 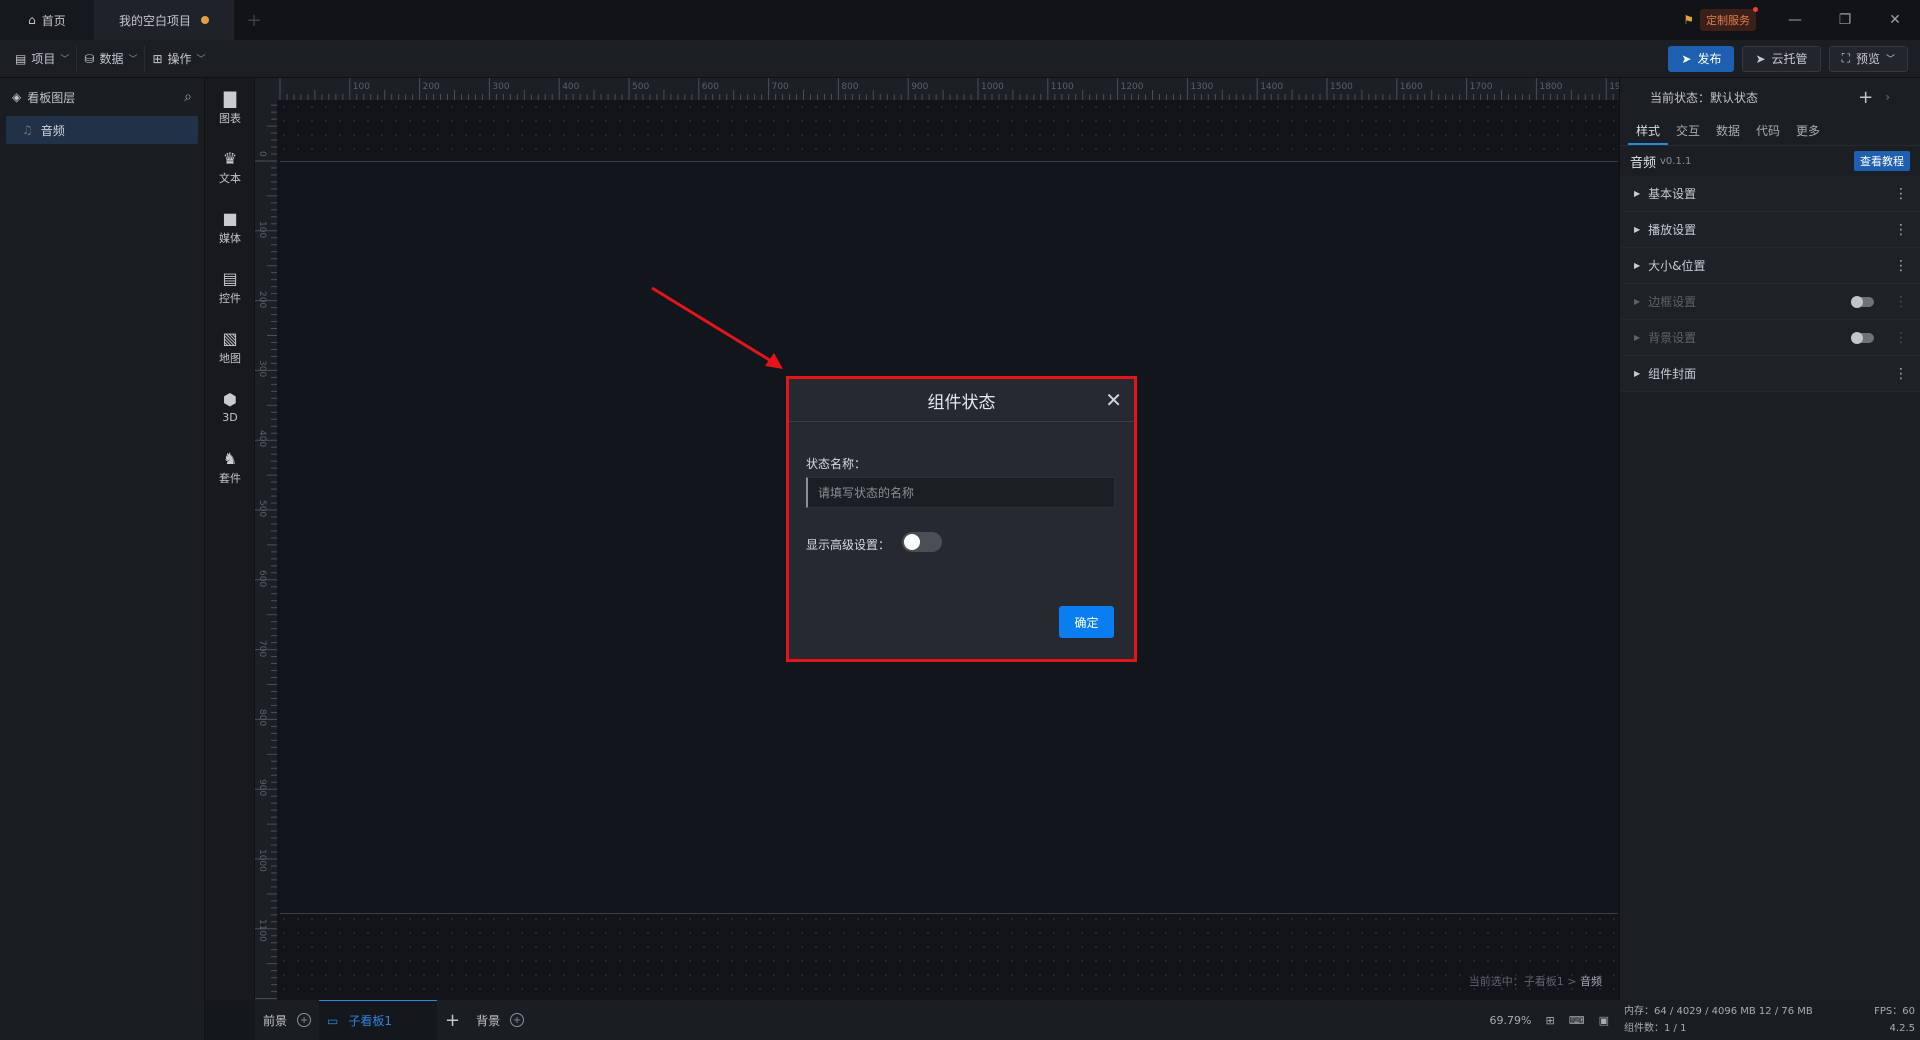 I want to click on search-icon: ⌕, so click(x=188, y=97).